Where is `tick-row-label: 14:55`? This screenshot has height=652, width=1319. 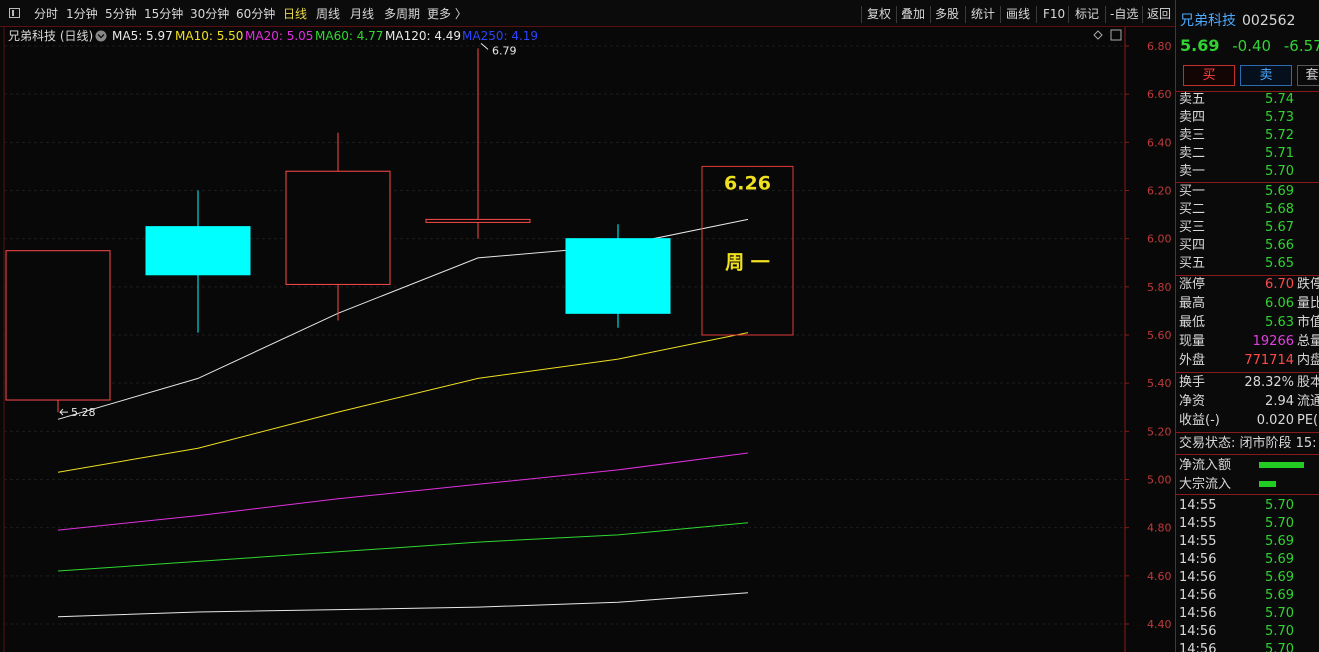 tick-row-label: 14:55 is located at coordinates (1198, 505).